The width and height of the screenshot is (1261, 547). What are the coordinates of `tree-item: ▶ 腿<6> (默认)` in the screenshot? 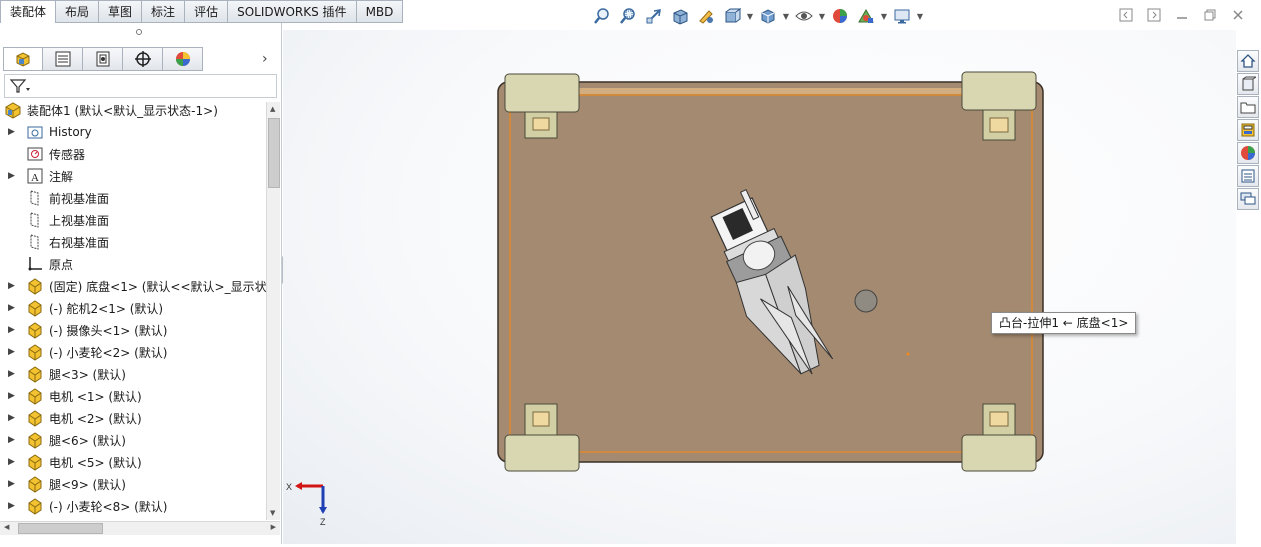 It's located at (67, 440).